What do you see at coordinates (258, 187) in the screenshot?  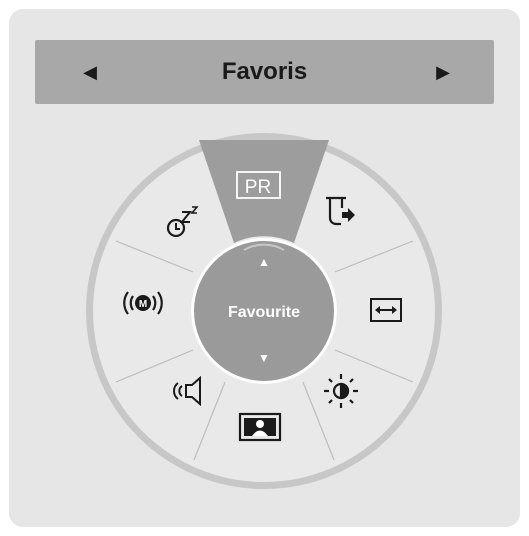 I see `svg-text: PR` at bounding box center [258, 187].